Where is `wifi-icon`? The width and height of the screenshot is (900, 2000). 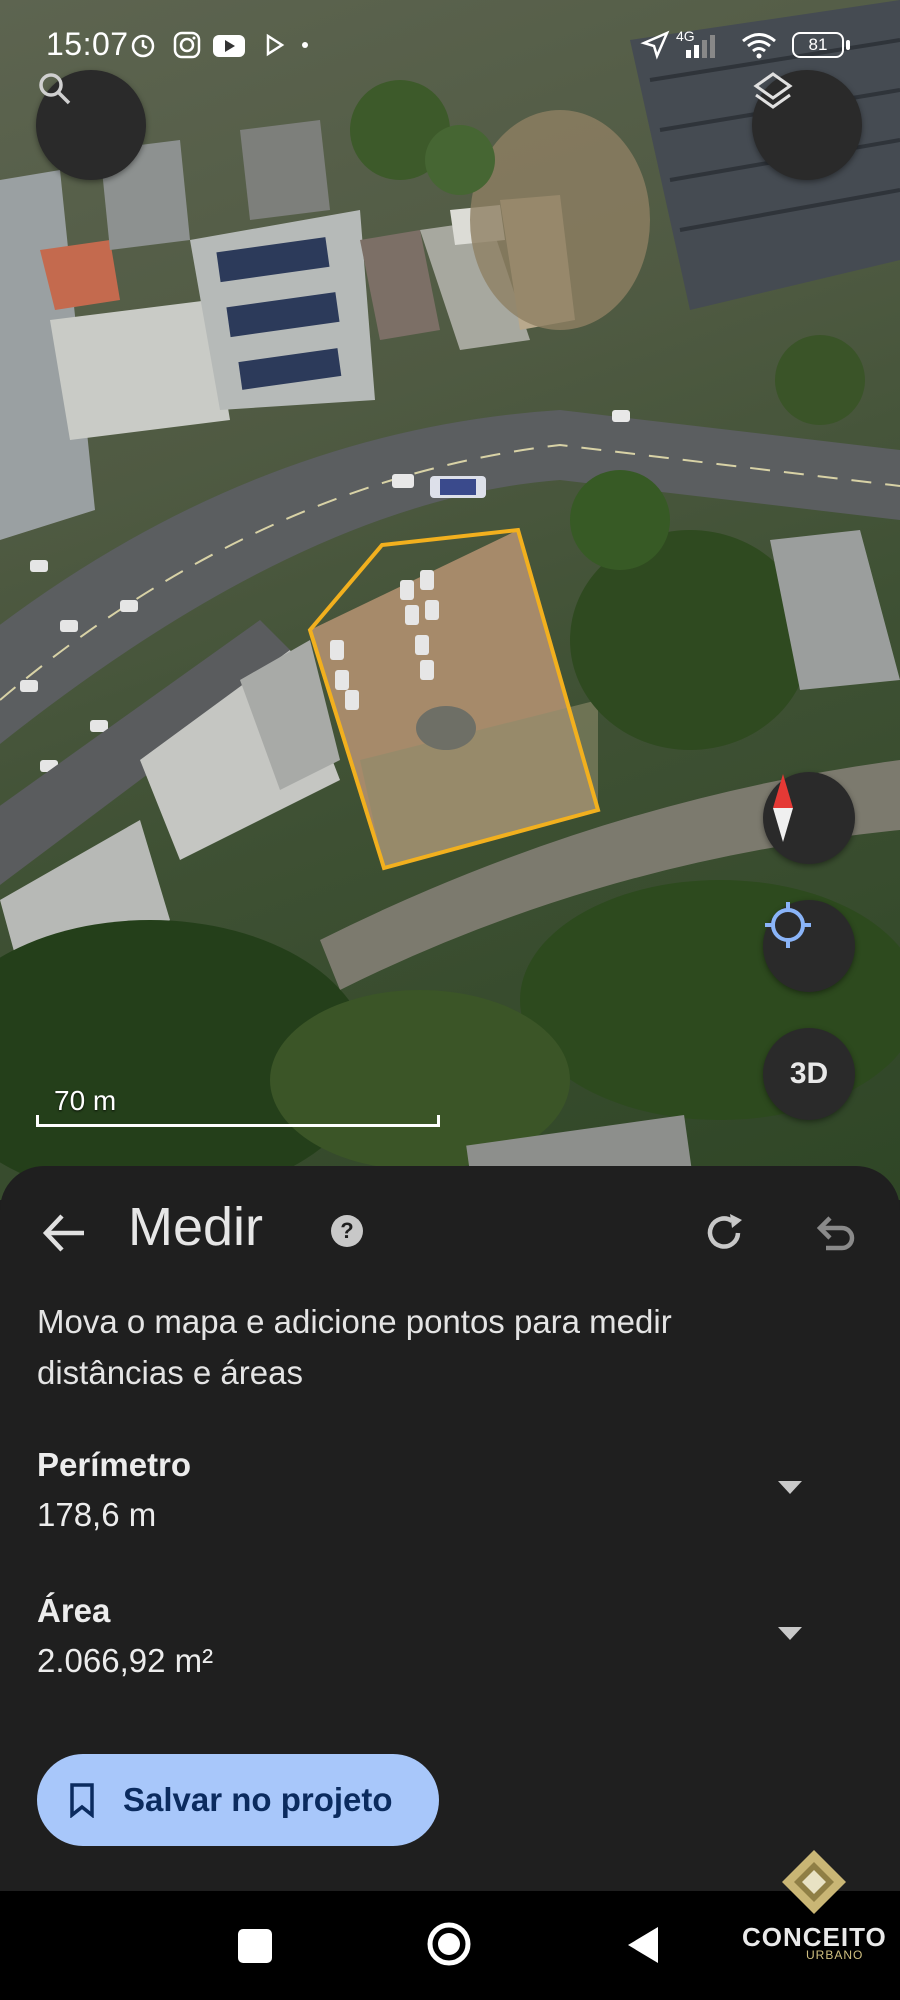
wifi-icon is located at coordinates (759, 46).